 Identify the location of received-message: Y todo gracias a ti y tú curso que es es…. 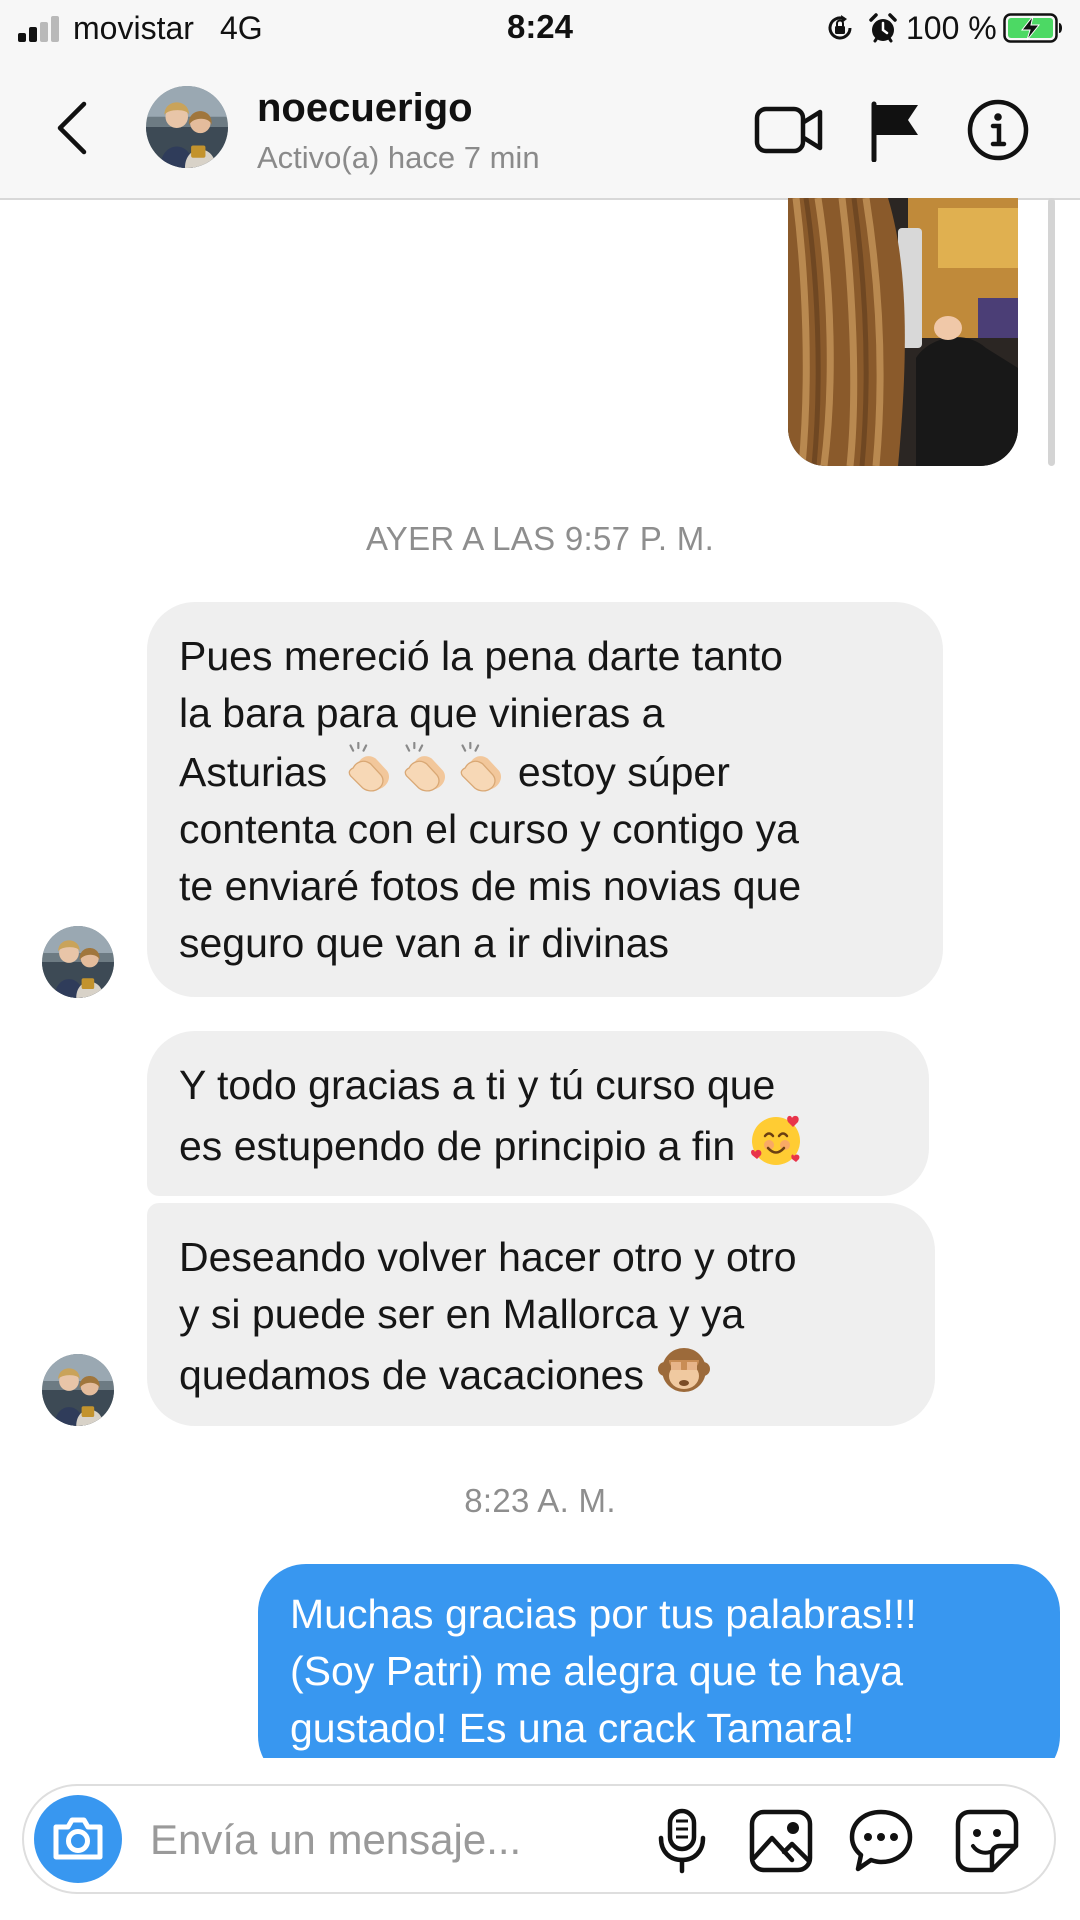
(538, 1113).